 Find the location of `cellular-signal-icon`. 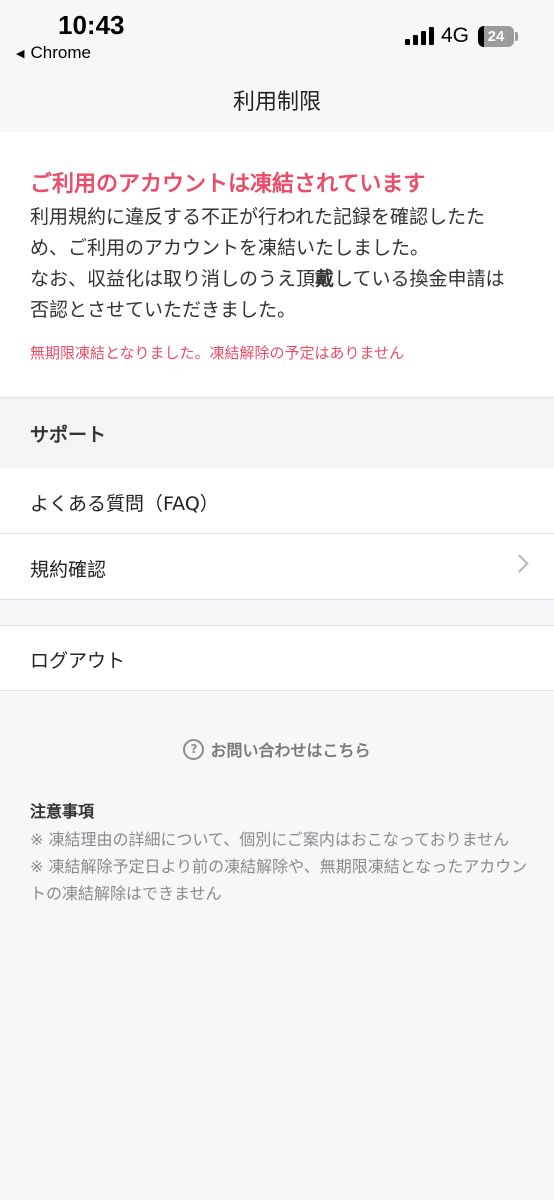

cellular-signal-icon is located at coordinates (420, 36).